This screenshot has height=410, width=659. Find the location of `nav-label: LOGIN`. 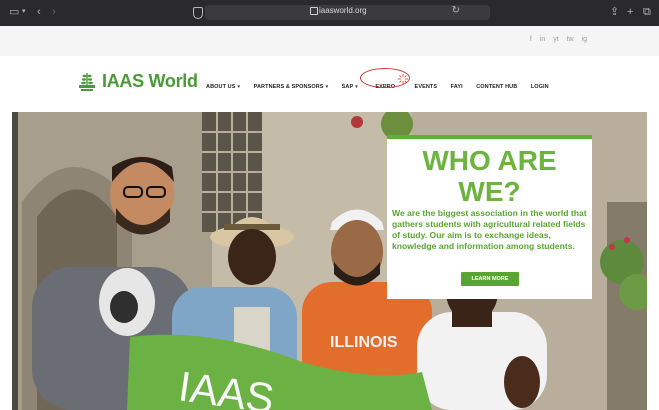

nav-label: LOGIN is located at coordinates (539, 87).